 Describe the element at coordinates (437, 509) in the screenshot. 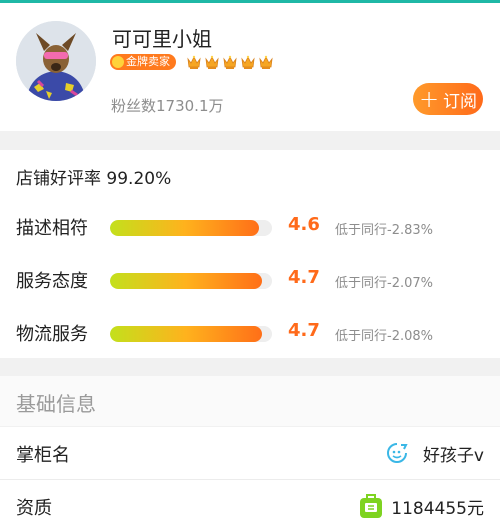

I see `deposit-amount: 1184455元` at that location.